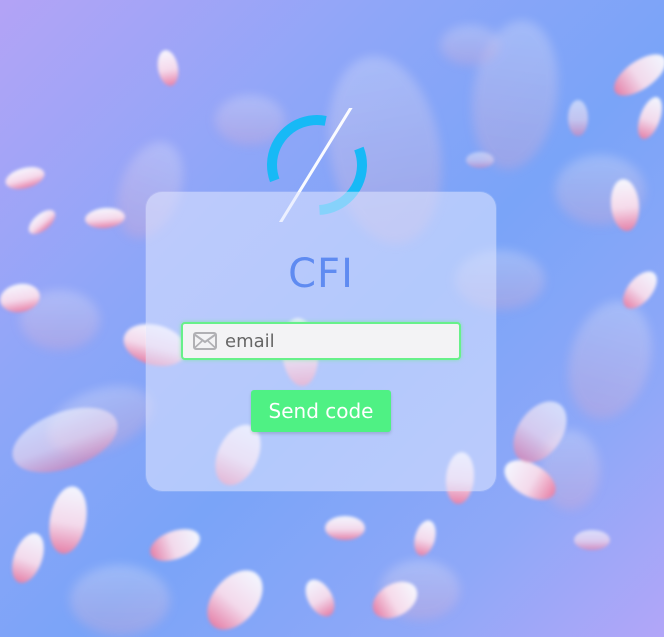 This screenshot has width=664, height=637. Describe the element at coordinates (339, 341) in the screenshot. I see `email-input` at that location.